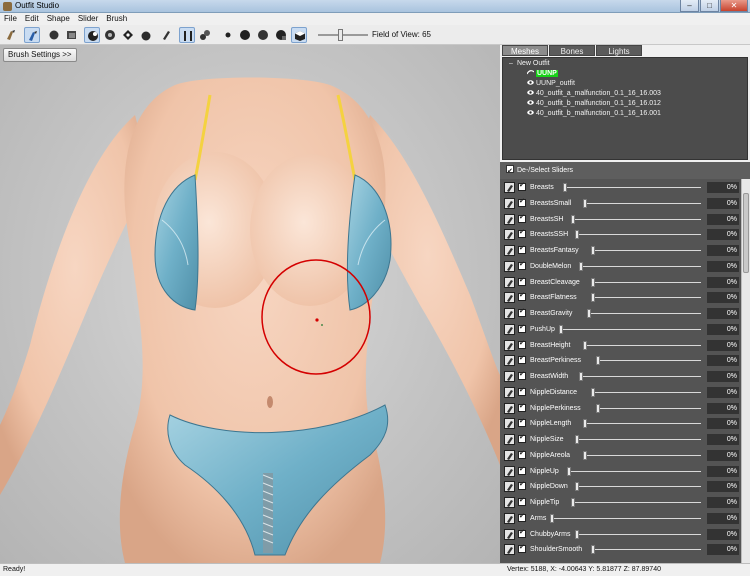 This screenshot has height=576, width=750. Describe the element at coordinates (746, 233) in the screenshot. I see `slider-scrollbar-thumb` at that location.